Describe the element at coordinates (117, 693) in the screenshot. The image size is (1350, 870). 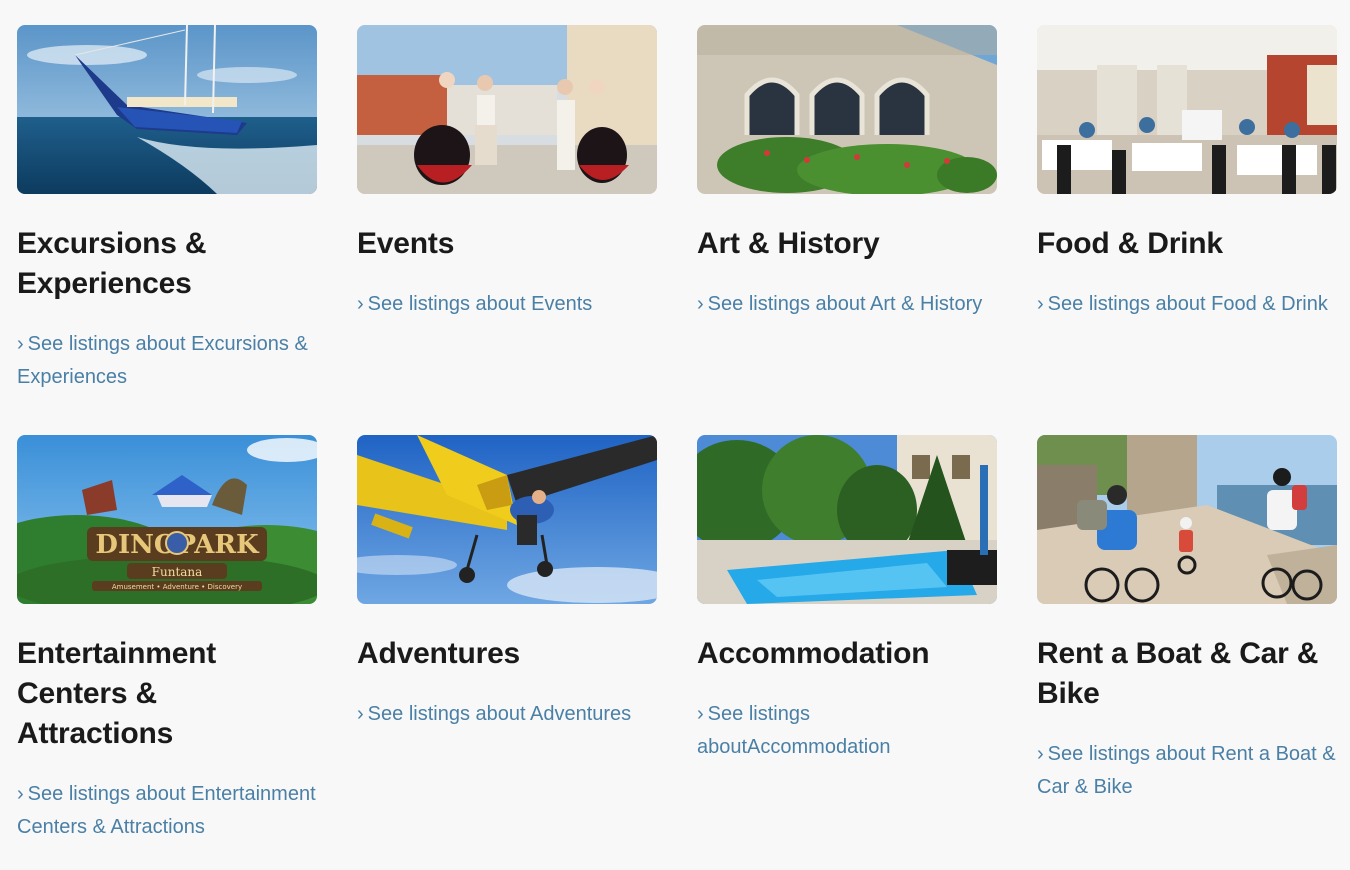
I see `card-title: Entertainment Centers & Attractions` at that location.